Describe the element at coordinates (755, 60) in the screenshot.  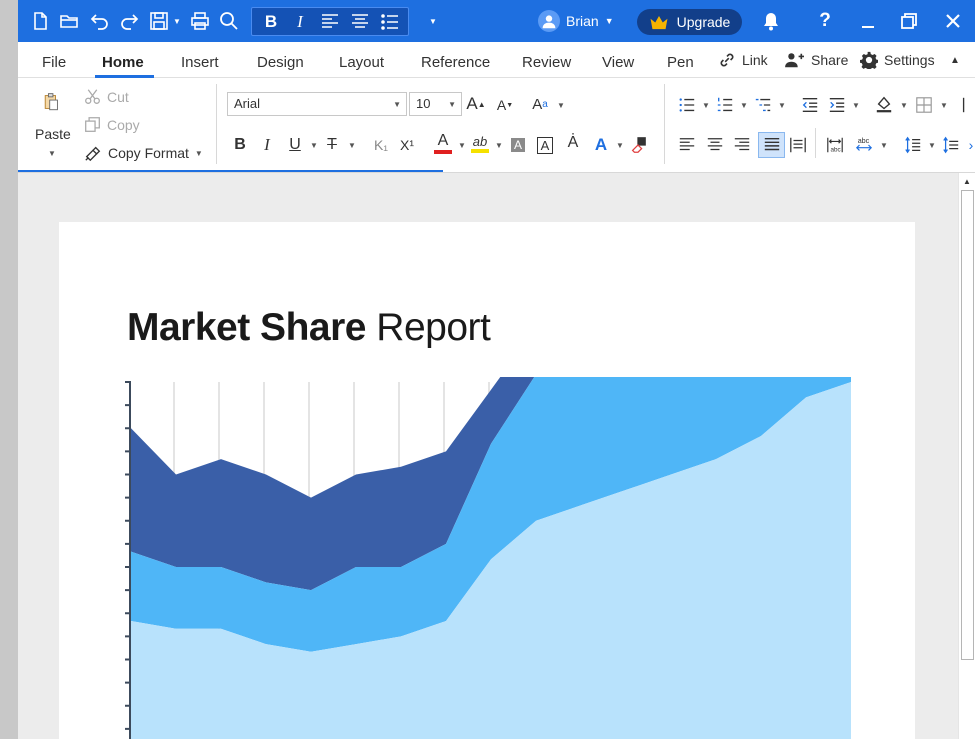
I see `link-label: Link` at that location.